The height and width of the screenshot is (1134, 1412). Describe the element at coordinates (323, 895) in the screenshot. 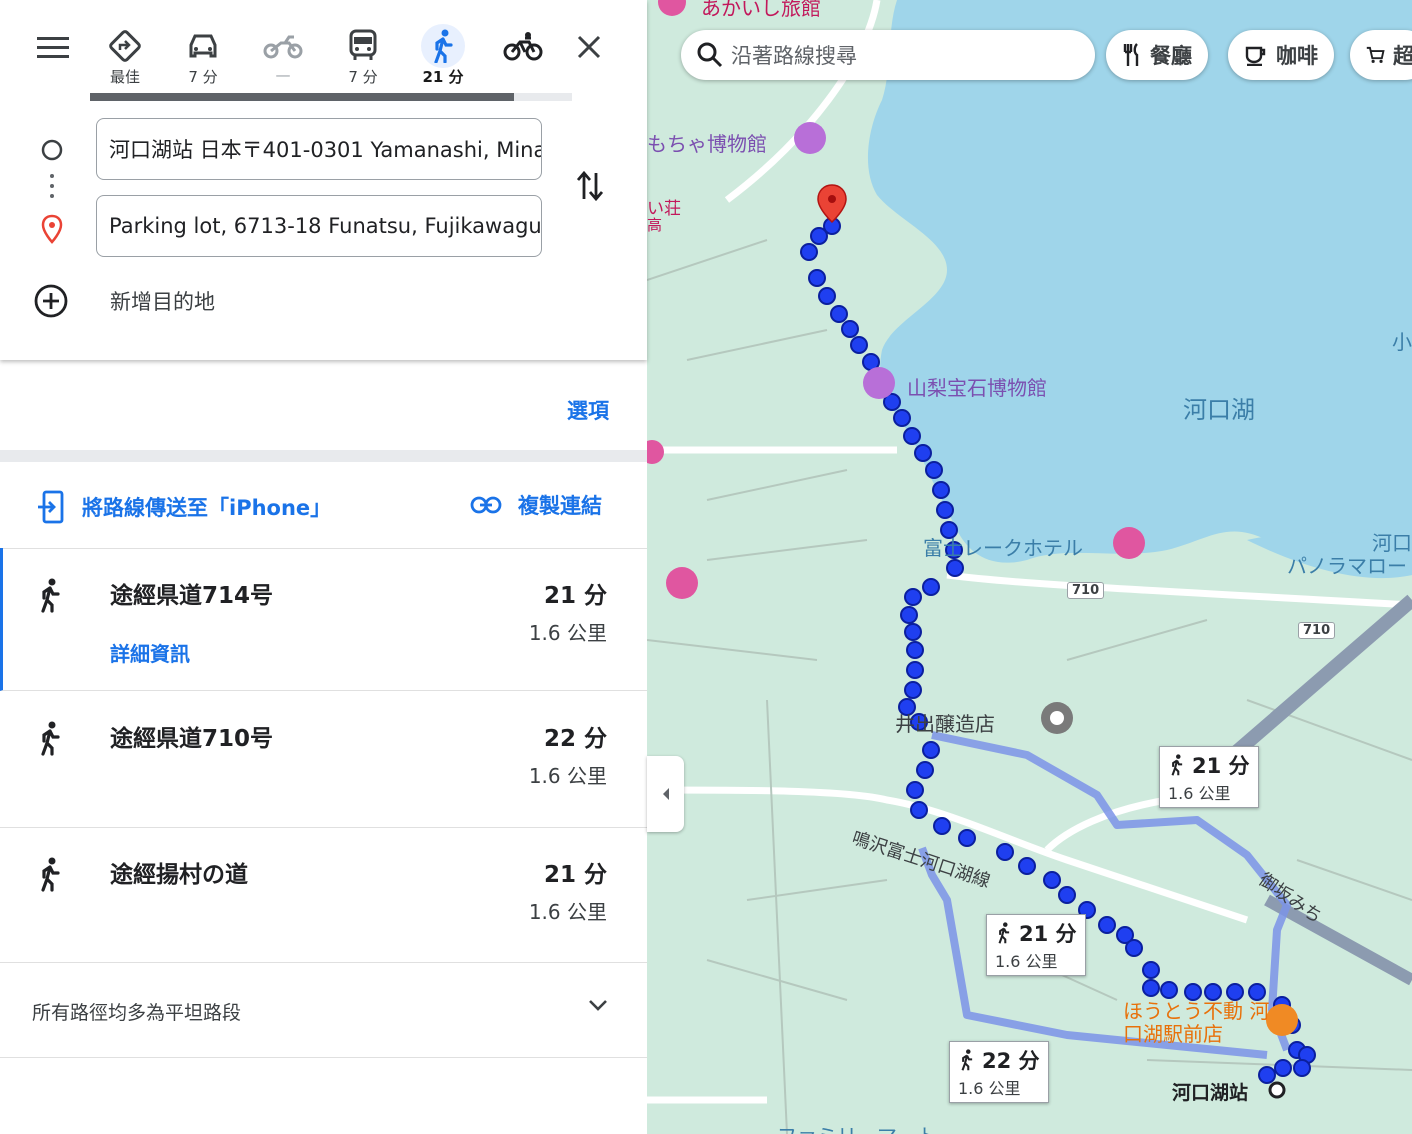

I see `route-option-3: 途經揚村の道 21 分 1.6 公里` at that location.